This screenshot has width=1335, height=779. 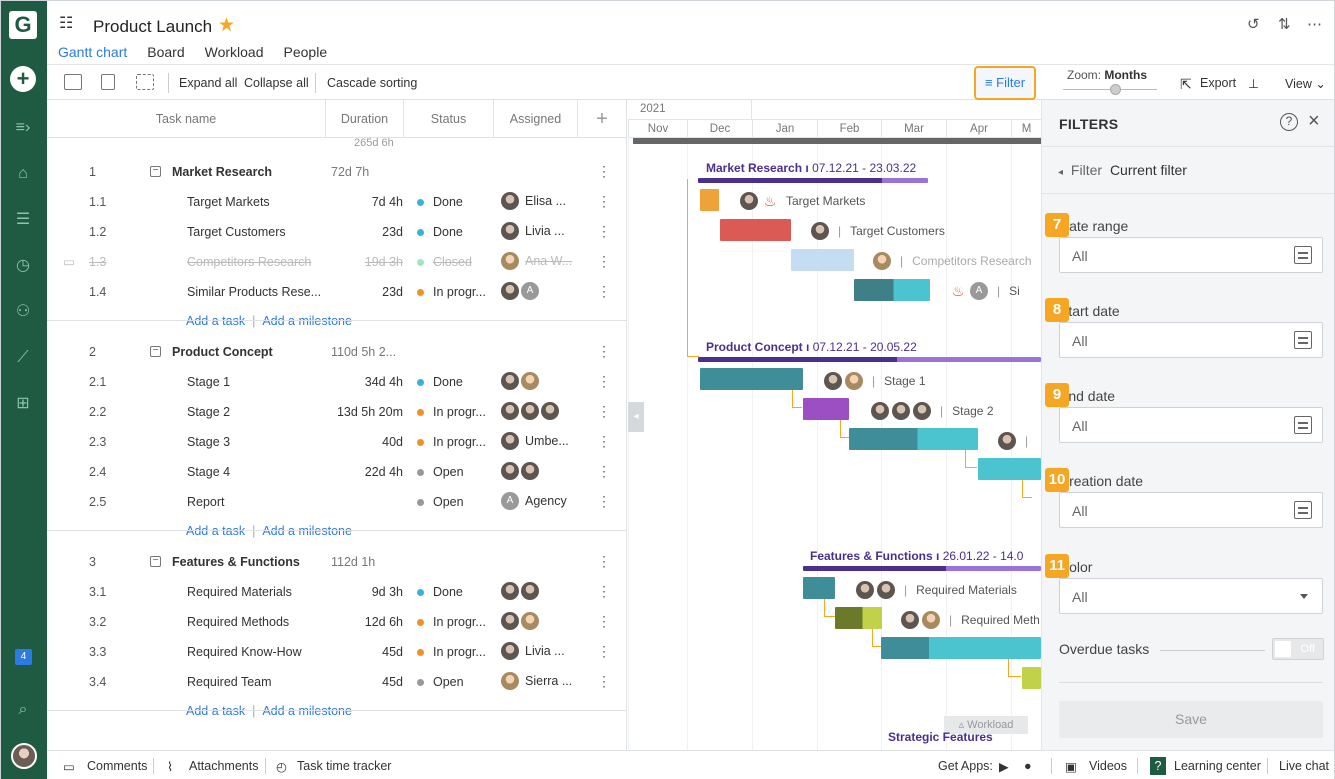 What do you see at coordinates (238, 622) in the screenshot?
I see `task-name: Required Methods` at bounding box center [238, 622].